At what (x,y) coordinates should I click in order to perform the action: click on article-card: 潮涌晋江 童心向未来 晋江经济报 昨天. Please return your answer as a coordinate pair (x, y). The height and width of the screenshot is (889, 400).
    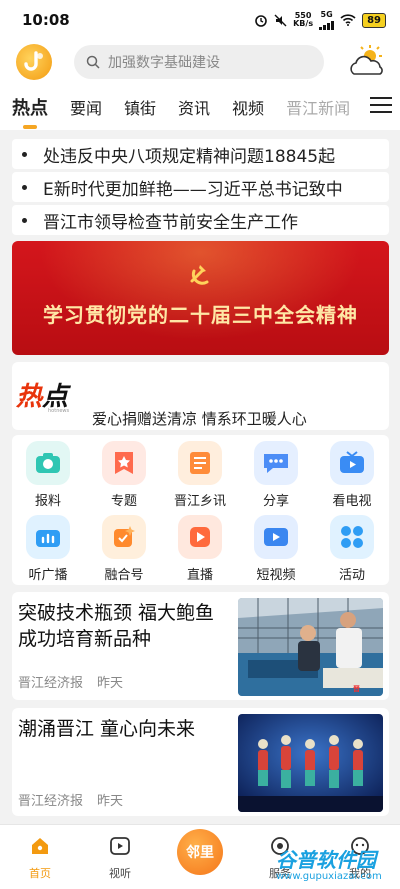
    Looking at the image, I should click on (200, 762).